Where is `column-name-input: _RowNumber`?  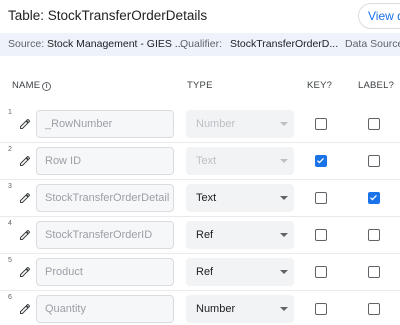 column-name-input: _RowNumber is located at coordinates (105, 124).